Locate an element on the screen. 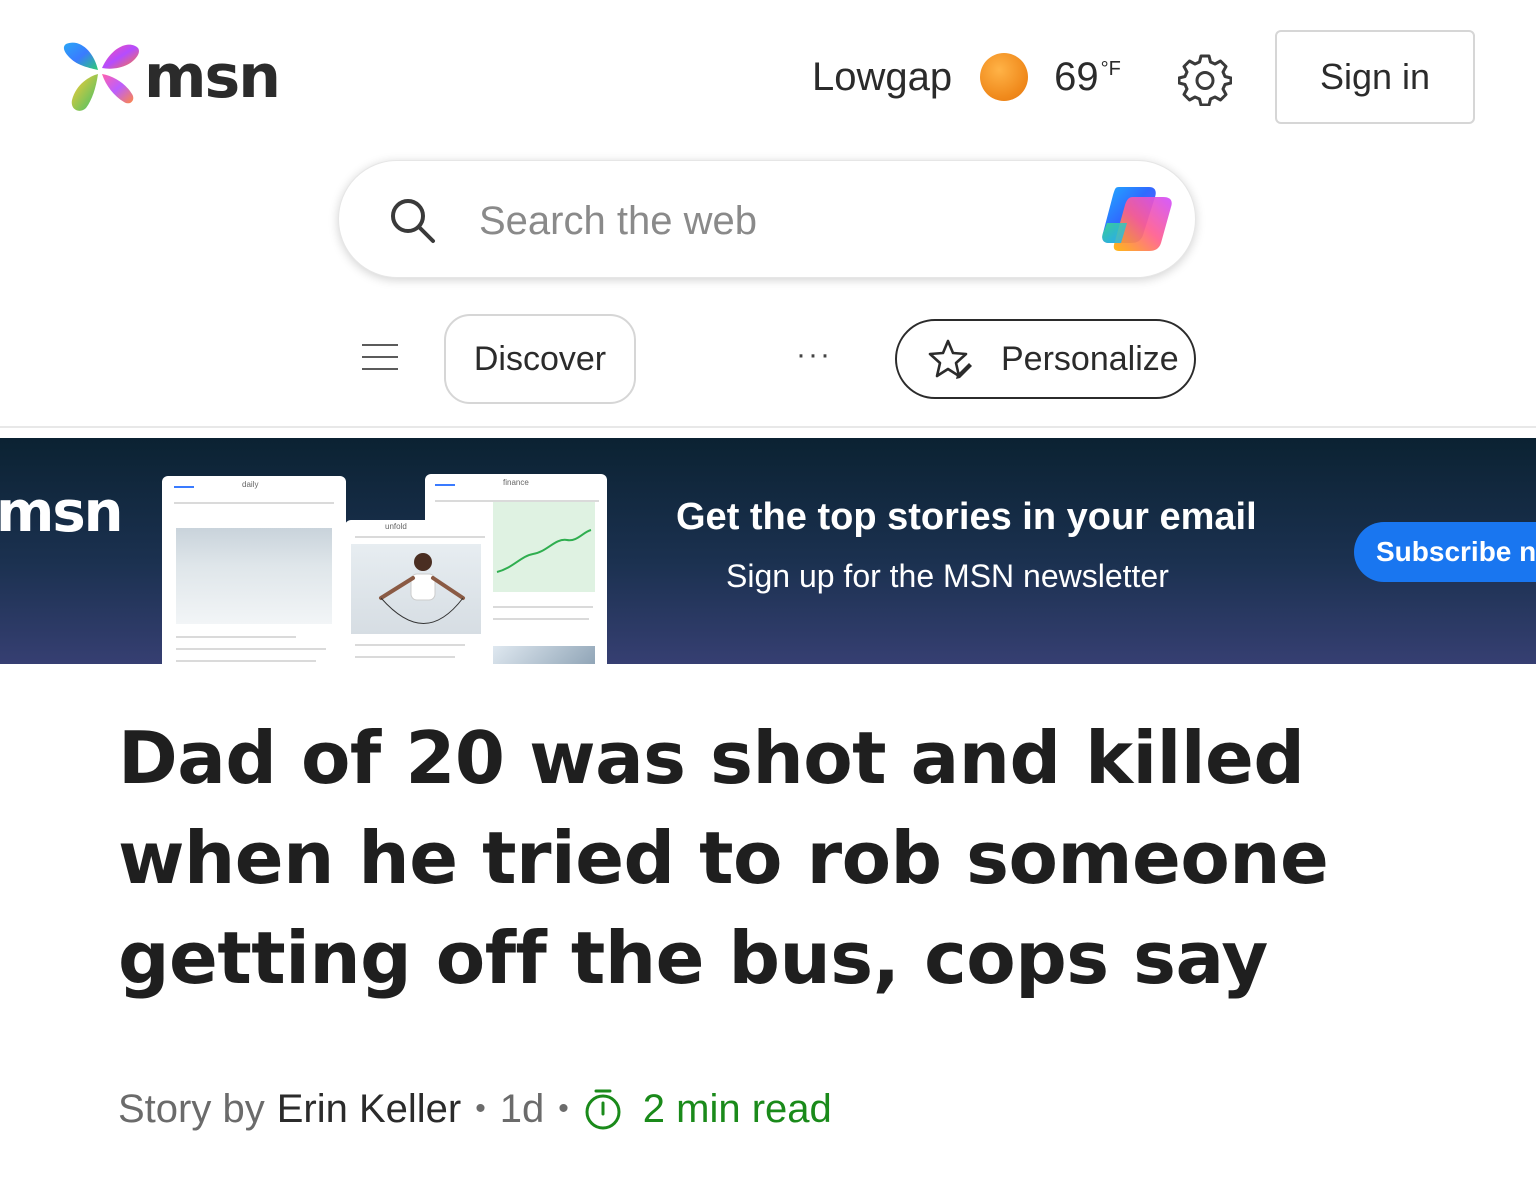  msn-logo-text: msn is located at coordinates (212, 77).